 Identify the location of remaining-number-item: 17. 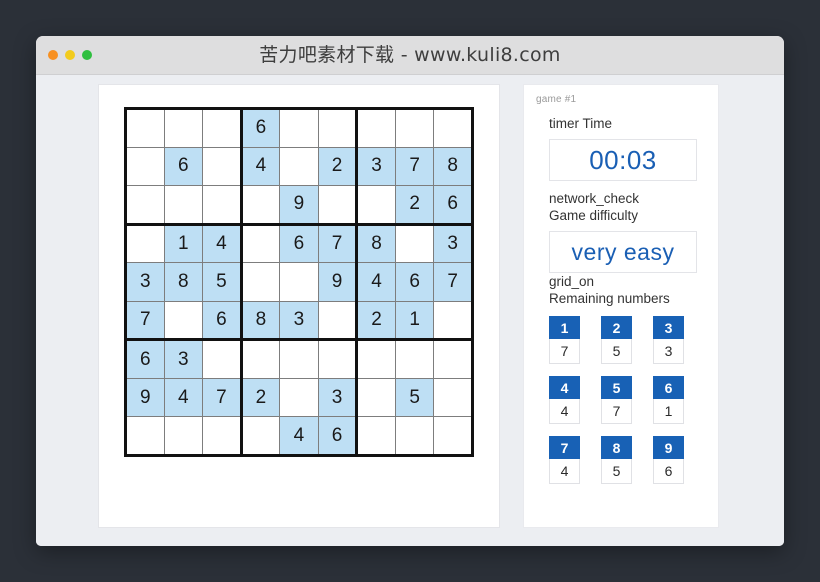
(564, 340).